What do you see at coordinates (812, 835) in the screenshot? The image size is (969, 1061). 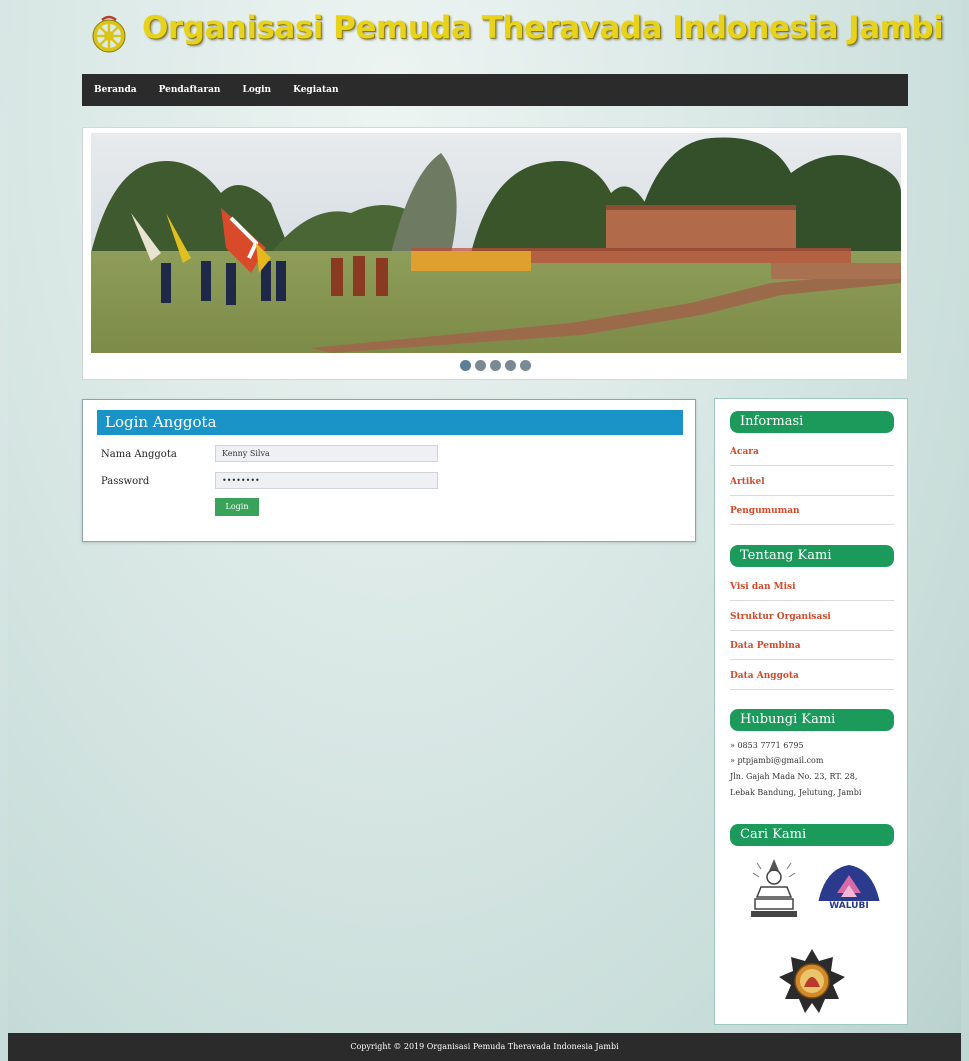 I see `sidebar-find-title: Cari Kami` at bounding box center [812, 835].